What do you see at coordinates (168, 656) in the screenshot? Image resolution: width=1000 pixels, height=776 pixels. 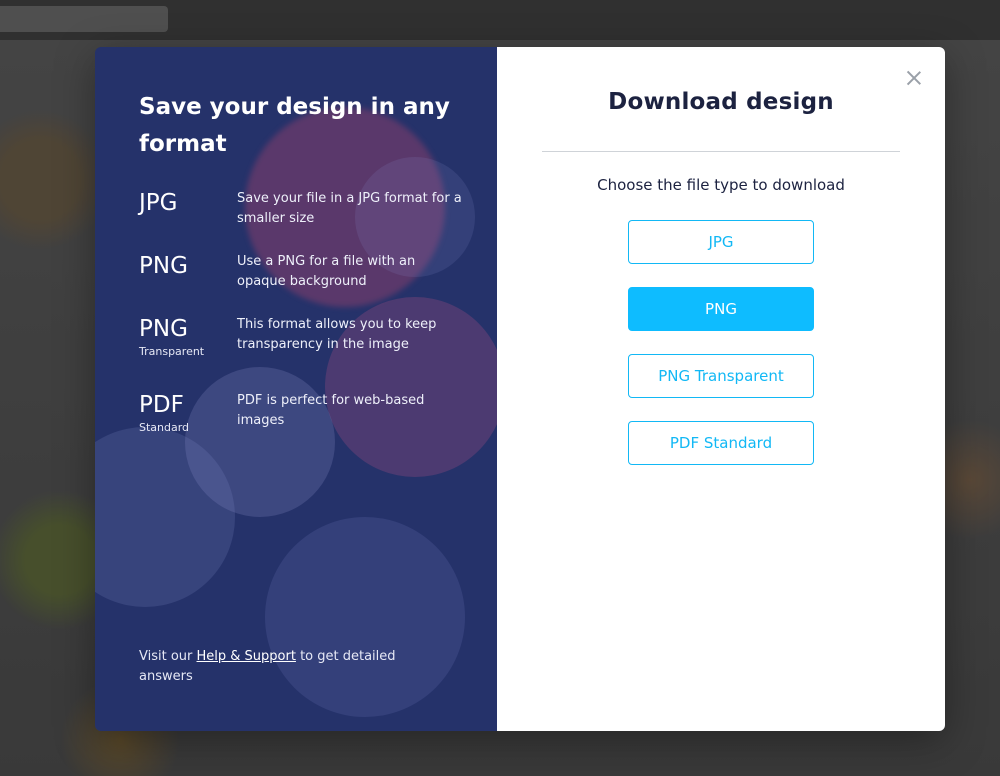 I see `help-prefix: Visit our` at bounding box center [168, 656].